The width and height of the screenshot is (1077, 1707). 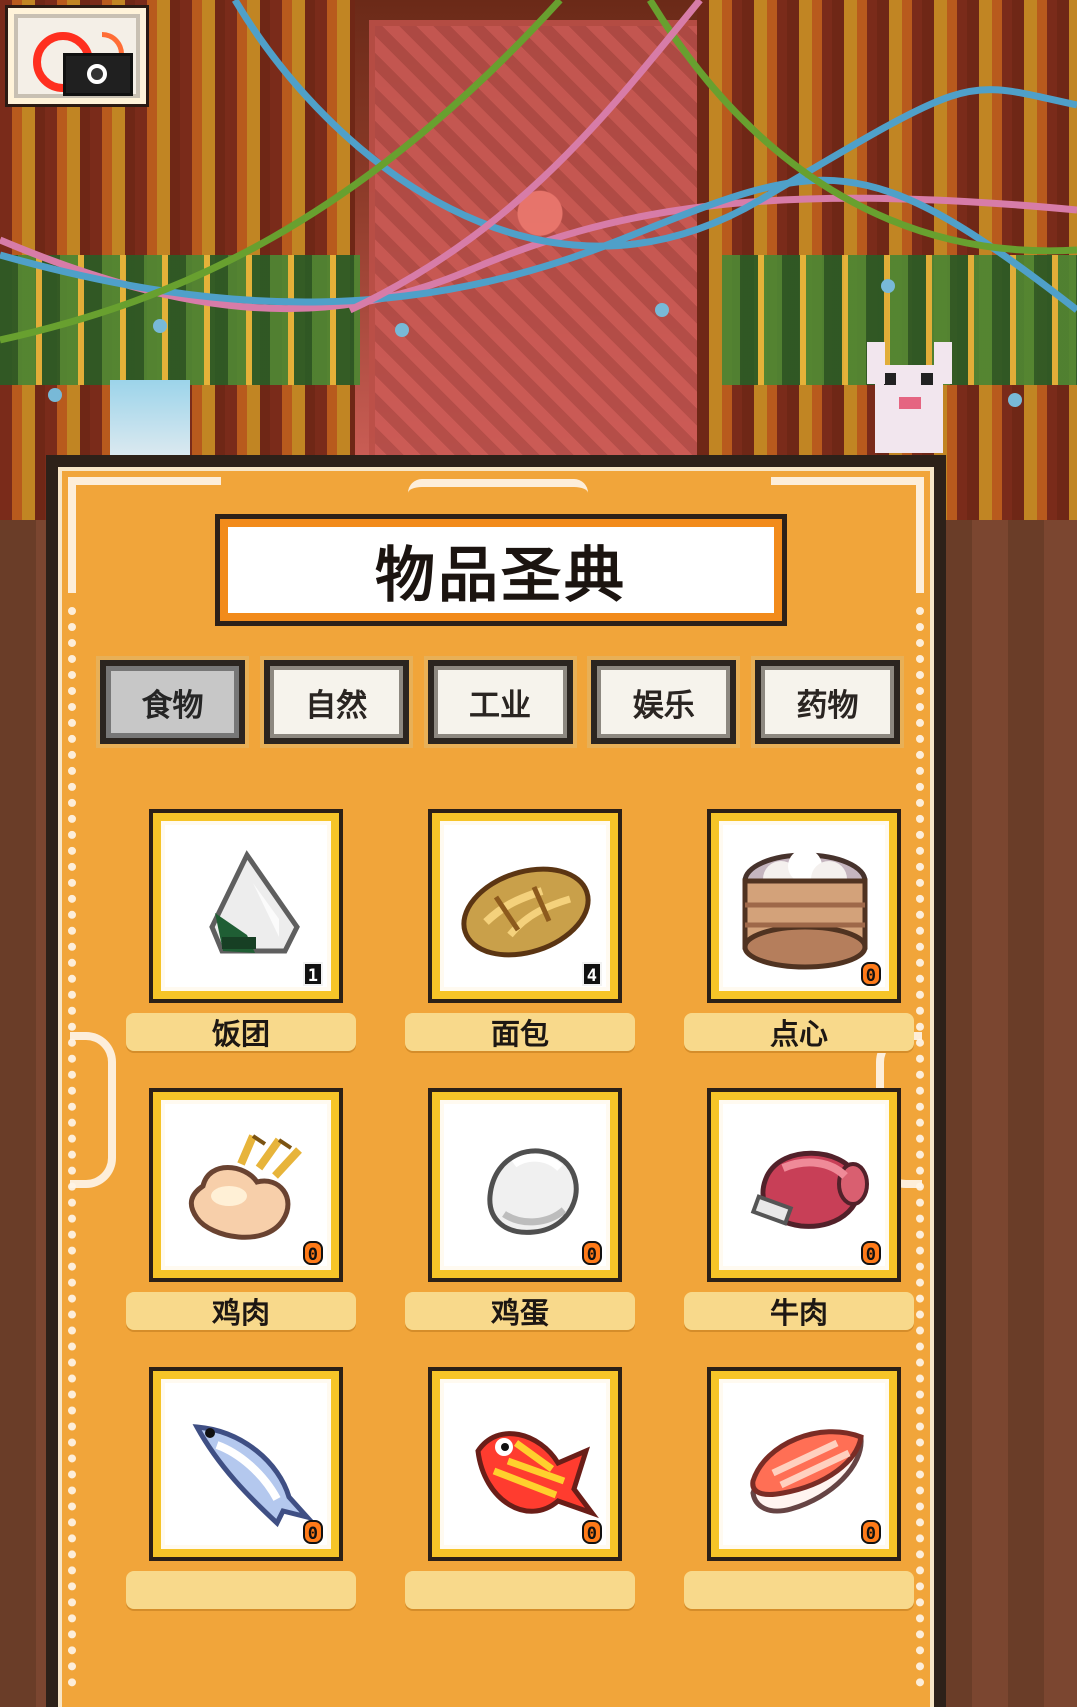 I want to click on item-bread: 4 面包, so click(x=535, y=938).